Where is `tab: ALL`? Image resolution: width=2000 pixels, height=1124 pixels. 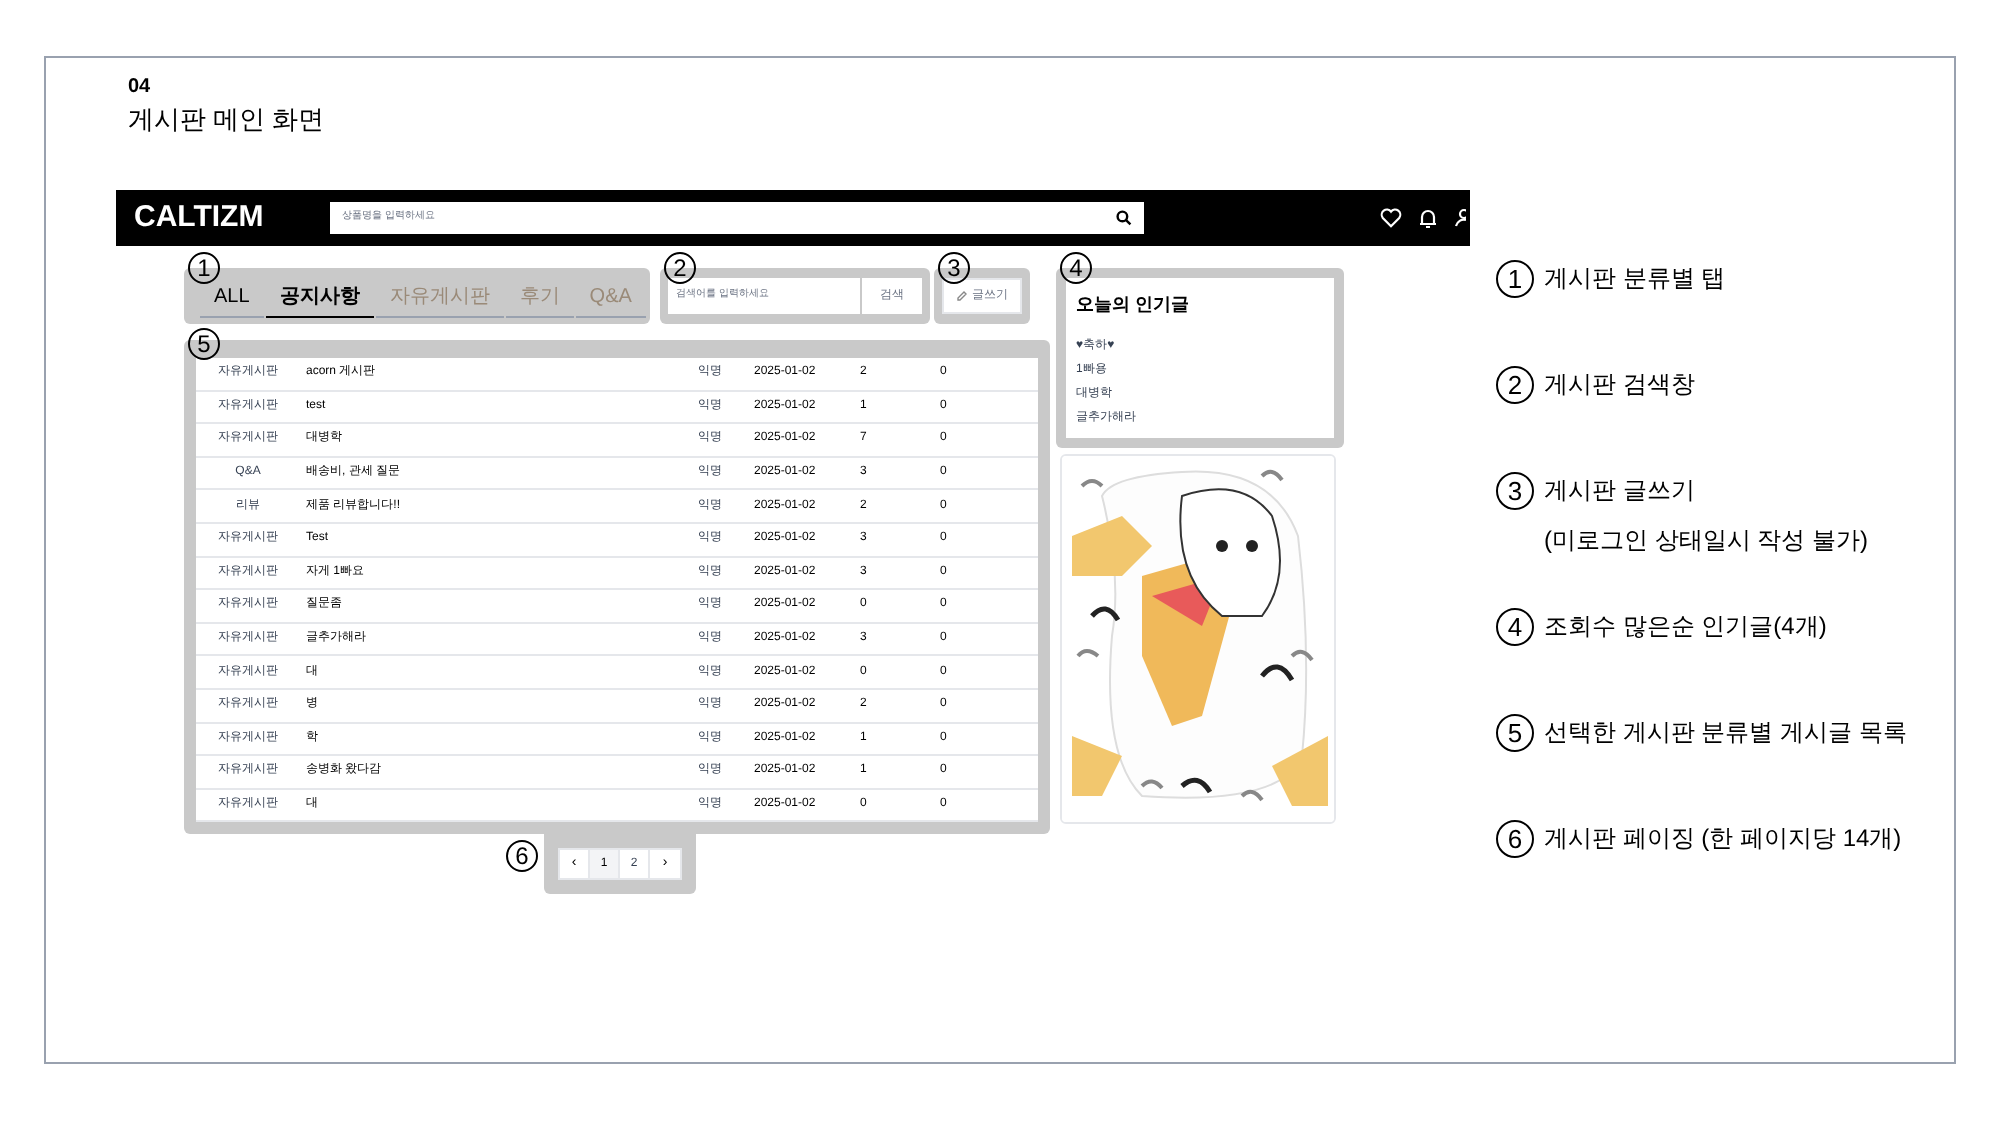
tab: ALL is located at coordinates (232, 298).